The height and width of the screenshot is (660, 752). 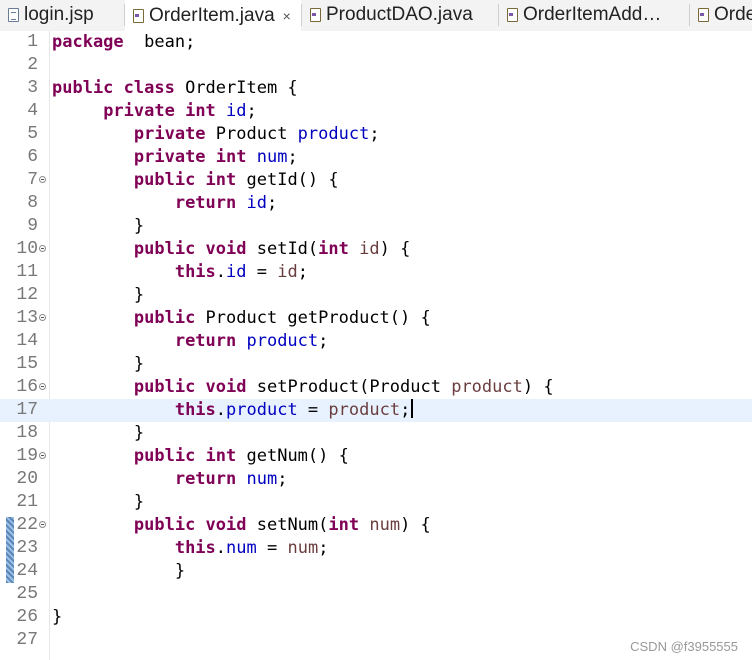 What do you see at coordinates (200, 456) in the screenshot?
I see `code-text: public int getNum() {` at bounding box center [200, 456].